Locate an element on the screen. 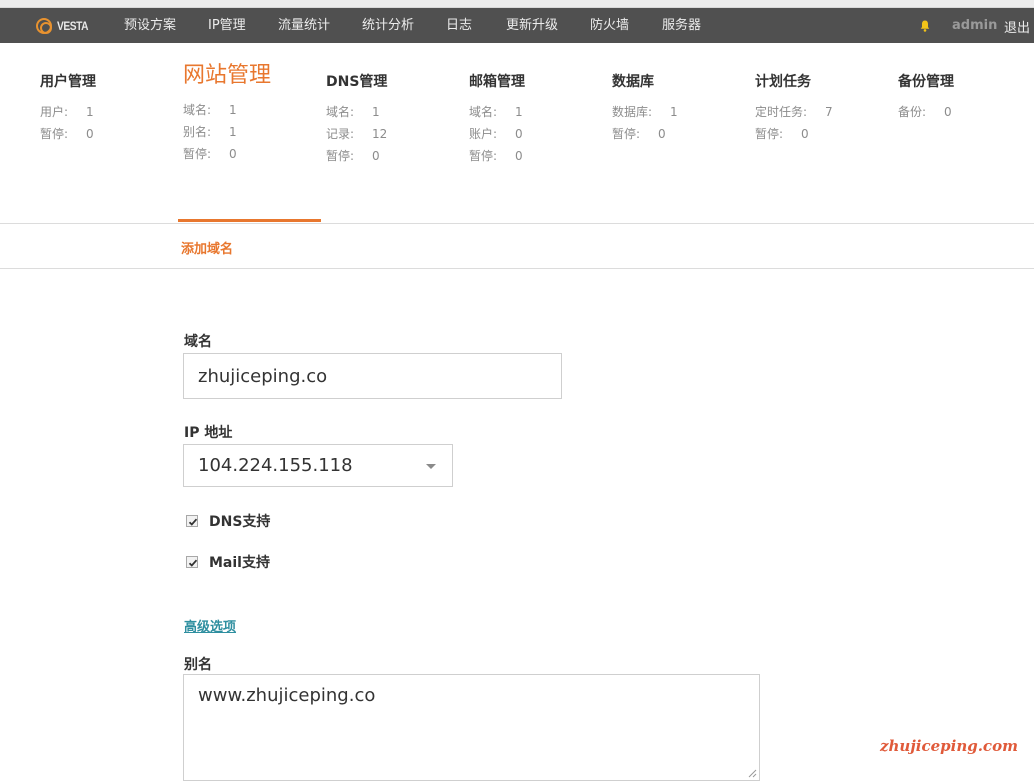  dns-support-option: DNS支持 is located at coordinates (228, 521).